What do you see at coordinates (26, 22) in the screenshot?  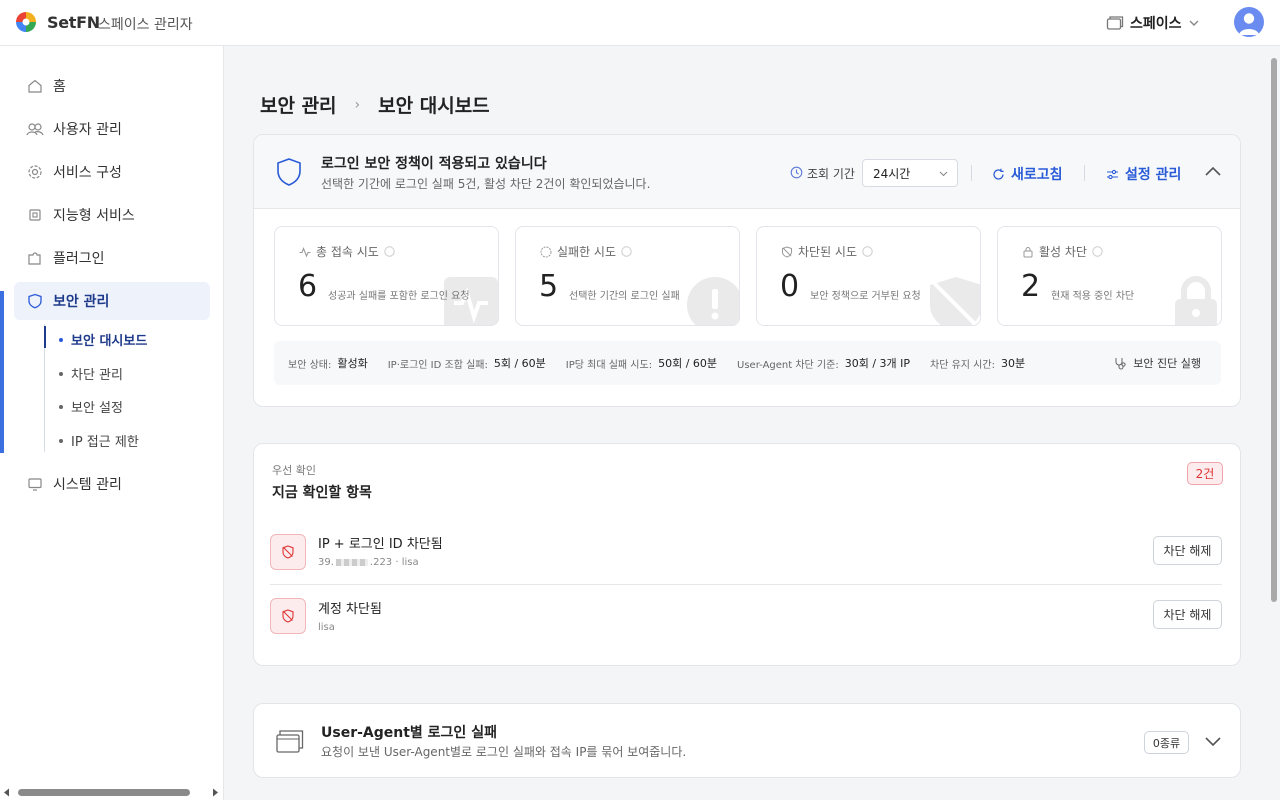 I see `setfn-logo` at bounding box center [26, 22].